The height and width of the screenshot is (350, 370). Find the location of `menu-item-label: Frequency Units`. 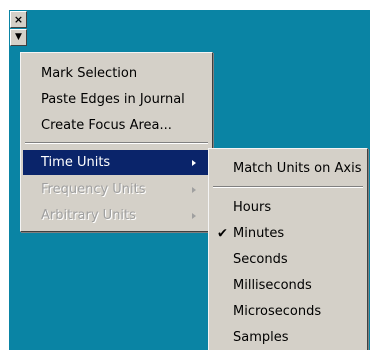

menu-item-label: Frequency Units is located at coordinates (93, 189).